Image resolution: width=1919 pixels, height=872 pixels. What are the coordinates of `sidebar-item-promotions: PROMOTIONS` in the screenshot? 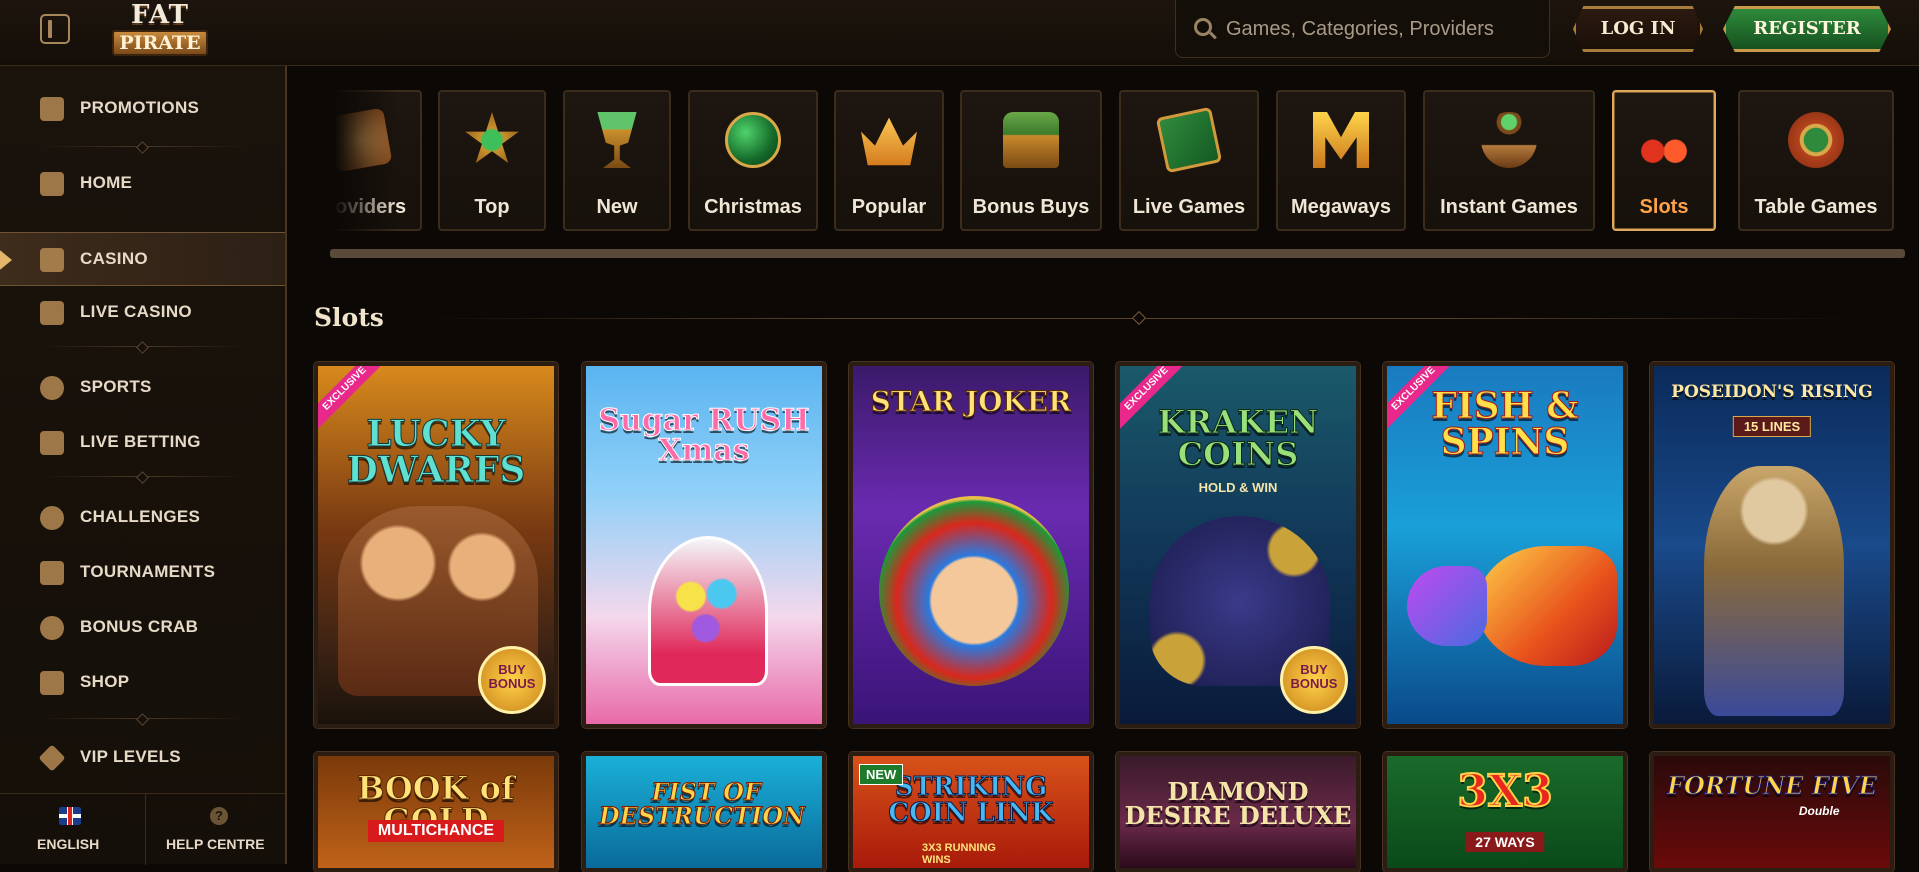 It's located at (142, 109).